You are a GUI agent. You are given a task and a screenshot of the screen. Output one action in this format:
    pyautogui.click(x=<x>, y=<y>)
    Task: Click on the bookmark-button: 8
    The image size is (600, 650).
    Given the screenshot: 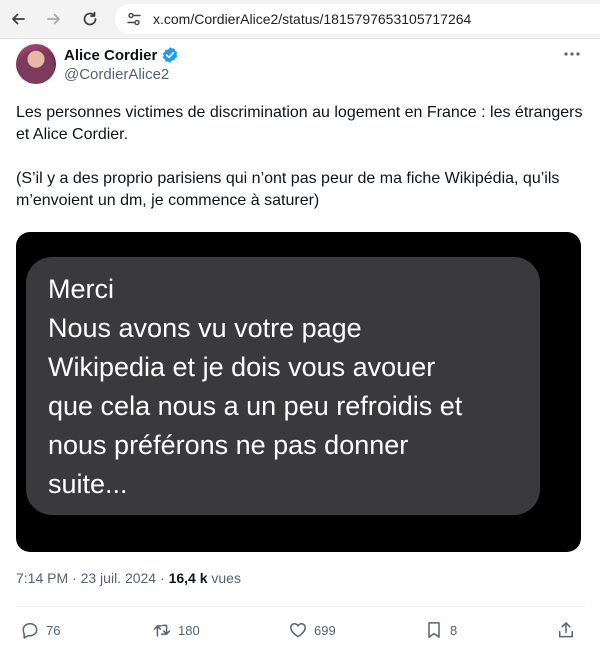 What is the action you would take?
    pyautogui.click(x=440, y=630)
    